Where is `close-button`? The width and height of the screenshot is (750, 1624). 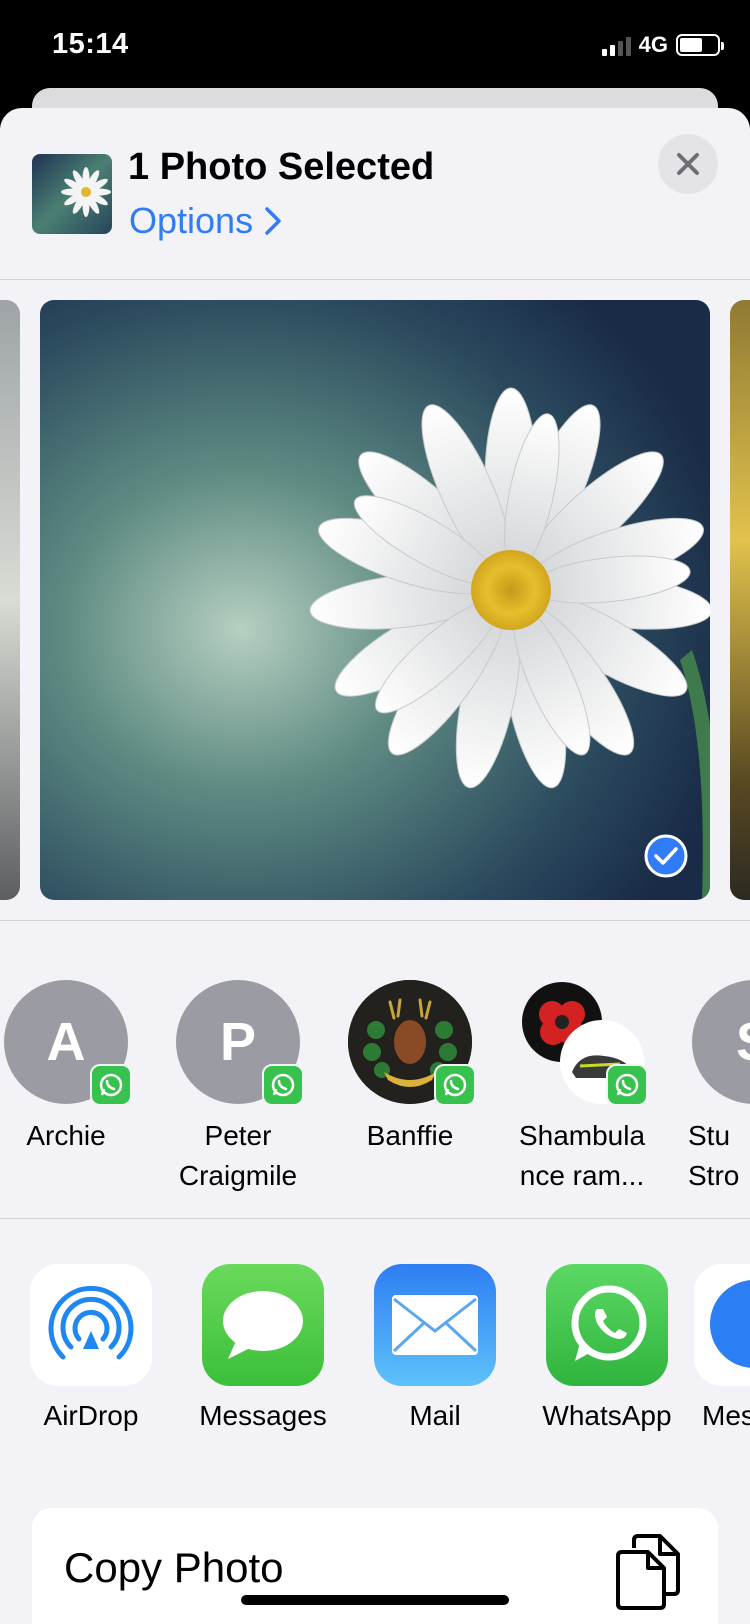
close-button is located at coordinates (688, 164).